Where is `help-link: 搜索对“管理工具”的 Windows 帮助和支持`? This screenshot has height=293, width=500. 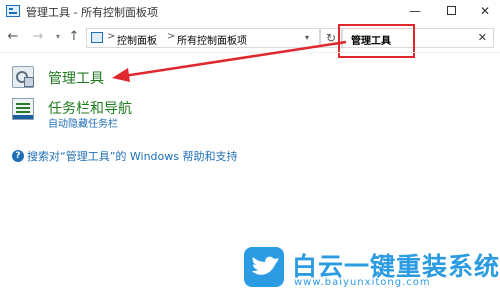
help-link: 搜索对“管理工具”的 Windows 帮助和支持 is located at coordinates (132, 156).